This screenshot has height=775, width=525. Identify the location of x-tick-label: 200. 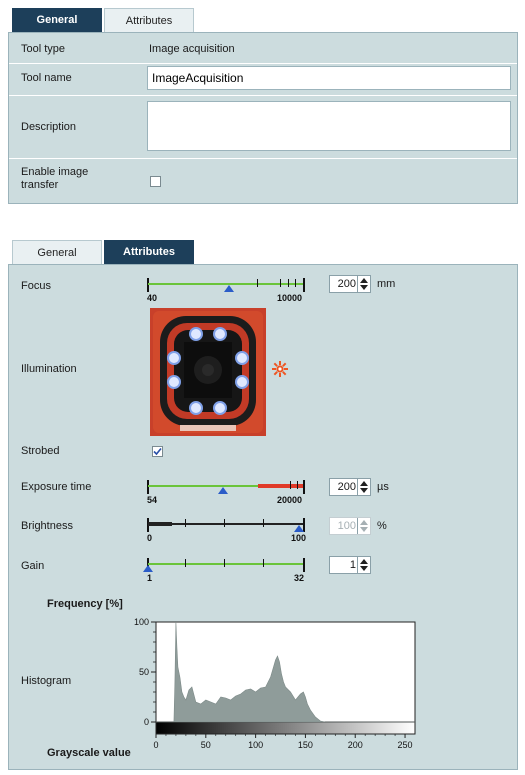
(355, 745).